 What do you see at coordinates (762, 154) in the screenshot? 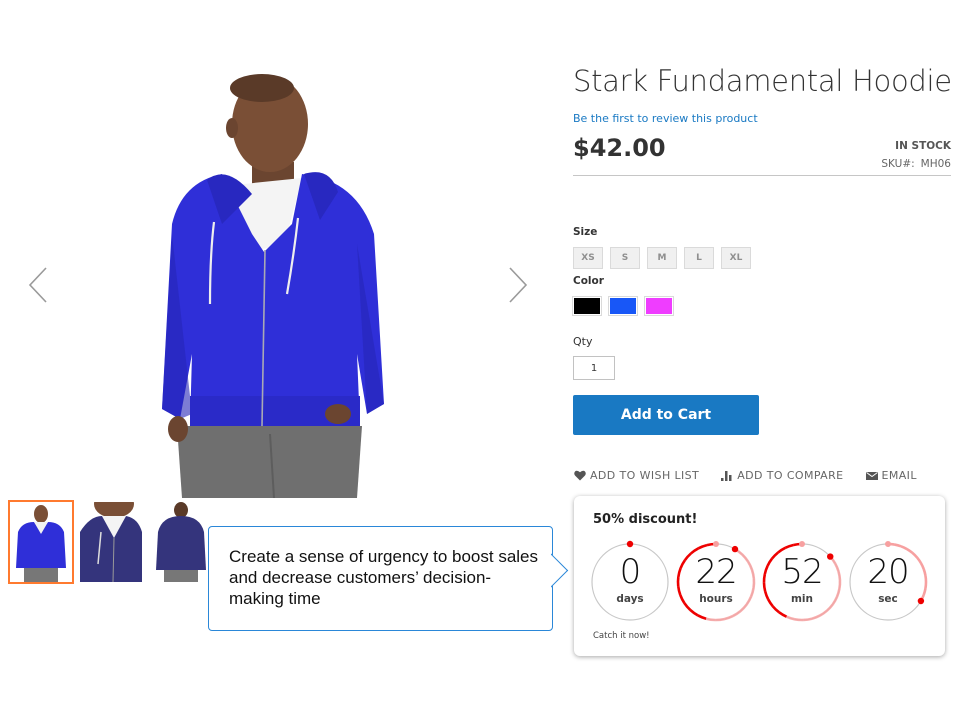
I see `price-row: $42.00 IN STOCK SKU#: MH06` at bounding box center [762, 154].